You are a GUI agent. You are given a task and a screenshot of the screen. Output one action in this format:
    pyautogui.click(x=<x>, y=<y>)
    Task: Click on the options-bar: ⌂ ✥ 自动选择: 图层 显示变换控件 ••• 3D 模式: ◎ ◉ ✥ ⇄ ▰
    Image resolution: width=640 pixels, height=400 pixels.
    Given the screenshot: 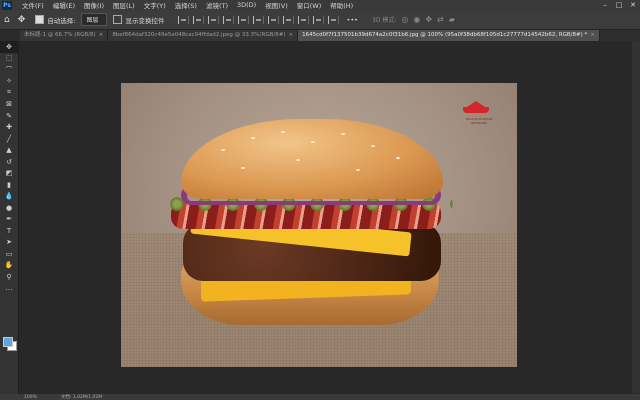 What is the action you would take?
    pyautogui.click(x=320, y=20)
    